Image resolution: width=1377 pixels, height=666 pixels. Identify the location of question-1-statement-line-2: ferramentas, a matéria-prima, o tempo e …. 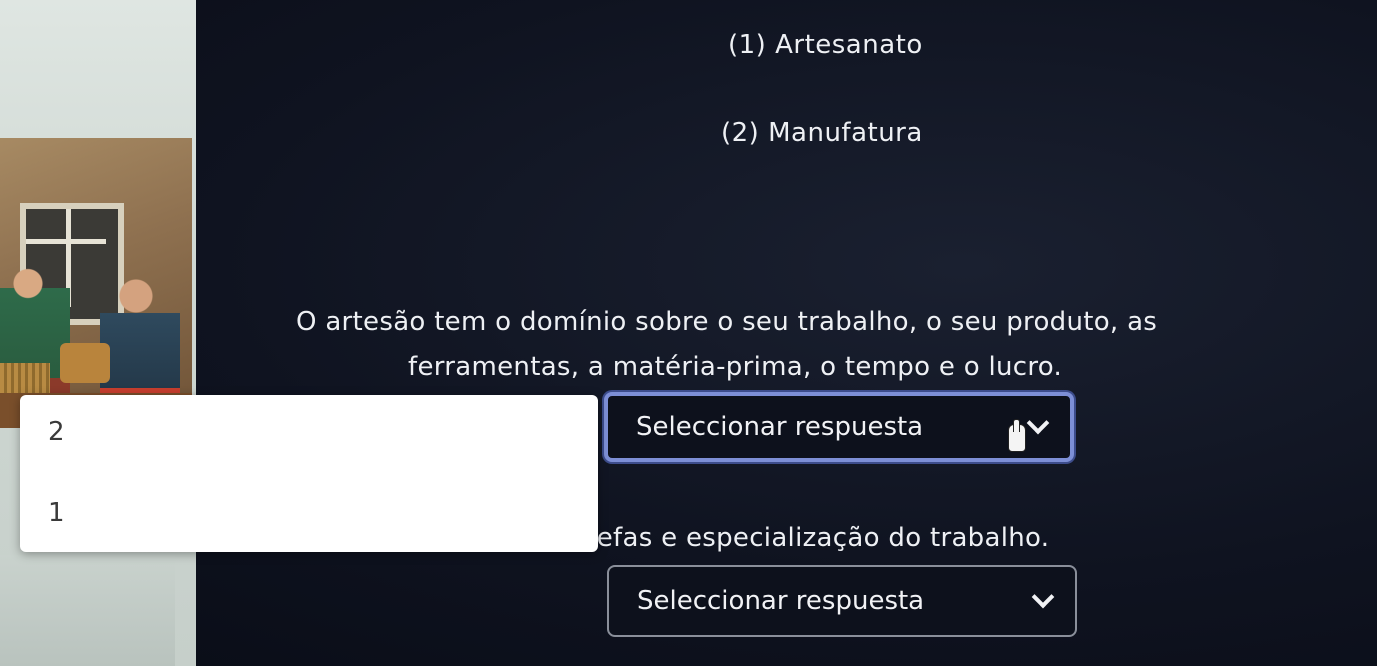
(735, 367).